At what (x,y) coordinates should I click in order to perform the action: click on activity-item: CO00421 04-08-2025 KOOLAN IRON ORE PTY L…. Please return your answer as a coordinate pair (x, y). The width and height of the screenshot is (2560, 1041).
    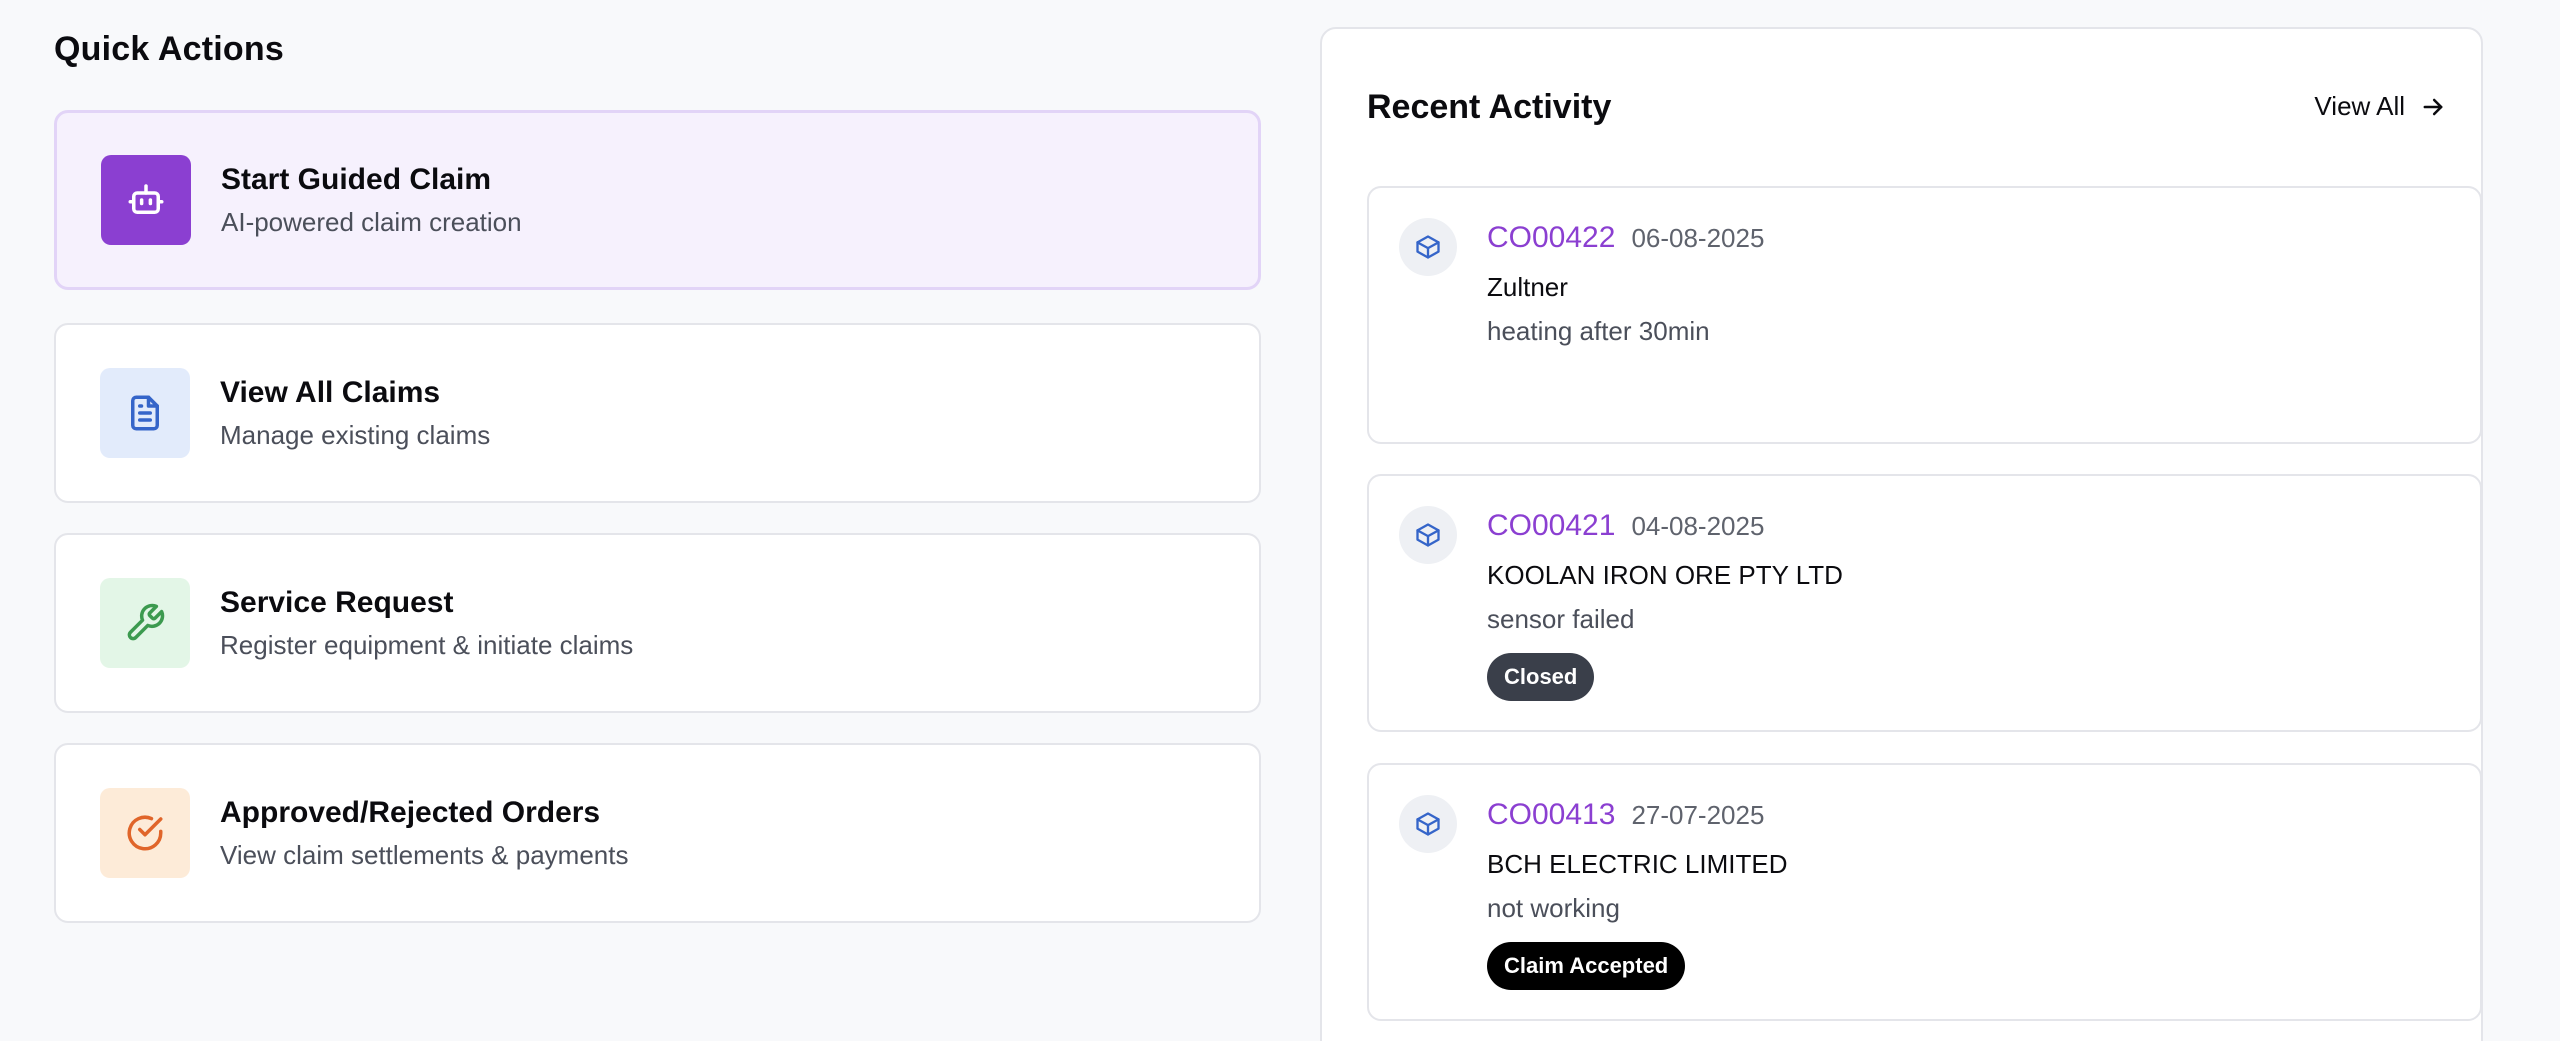
    Looking at the image, I should click on (1924, 603).